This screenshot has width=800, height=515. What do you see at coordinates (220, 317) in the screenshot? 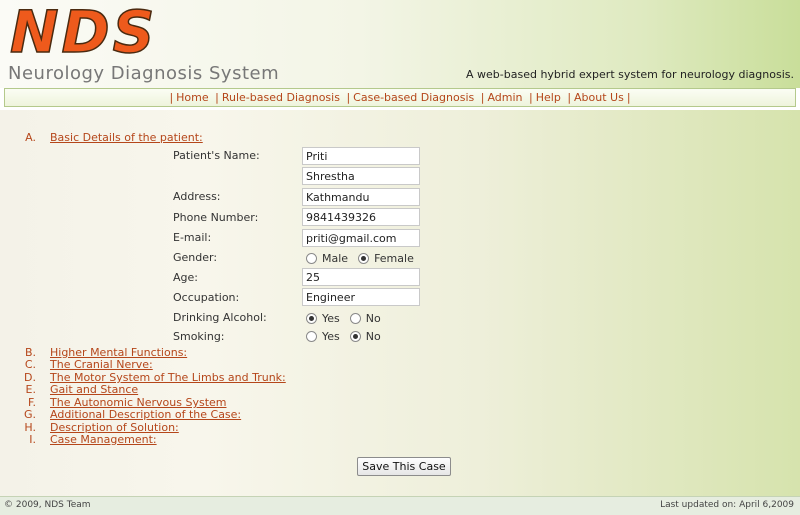
I see `drinking-alcohol-label: Drinking Alcohol:` at bounding box center [220, 317].